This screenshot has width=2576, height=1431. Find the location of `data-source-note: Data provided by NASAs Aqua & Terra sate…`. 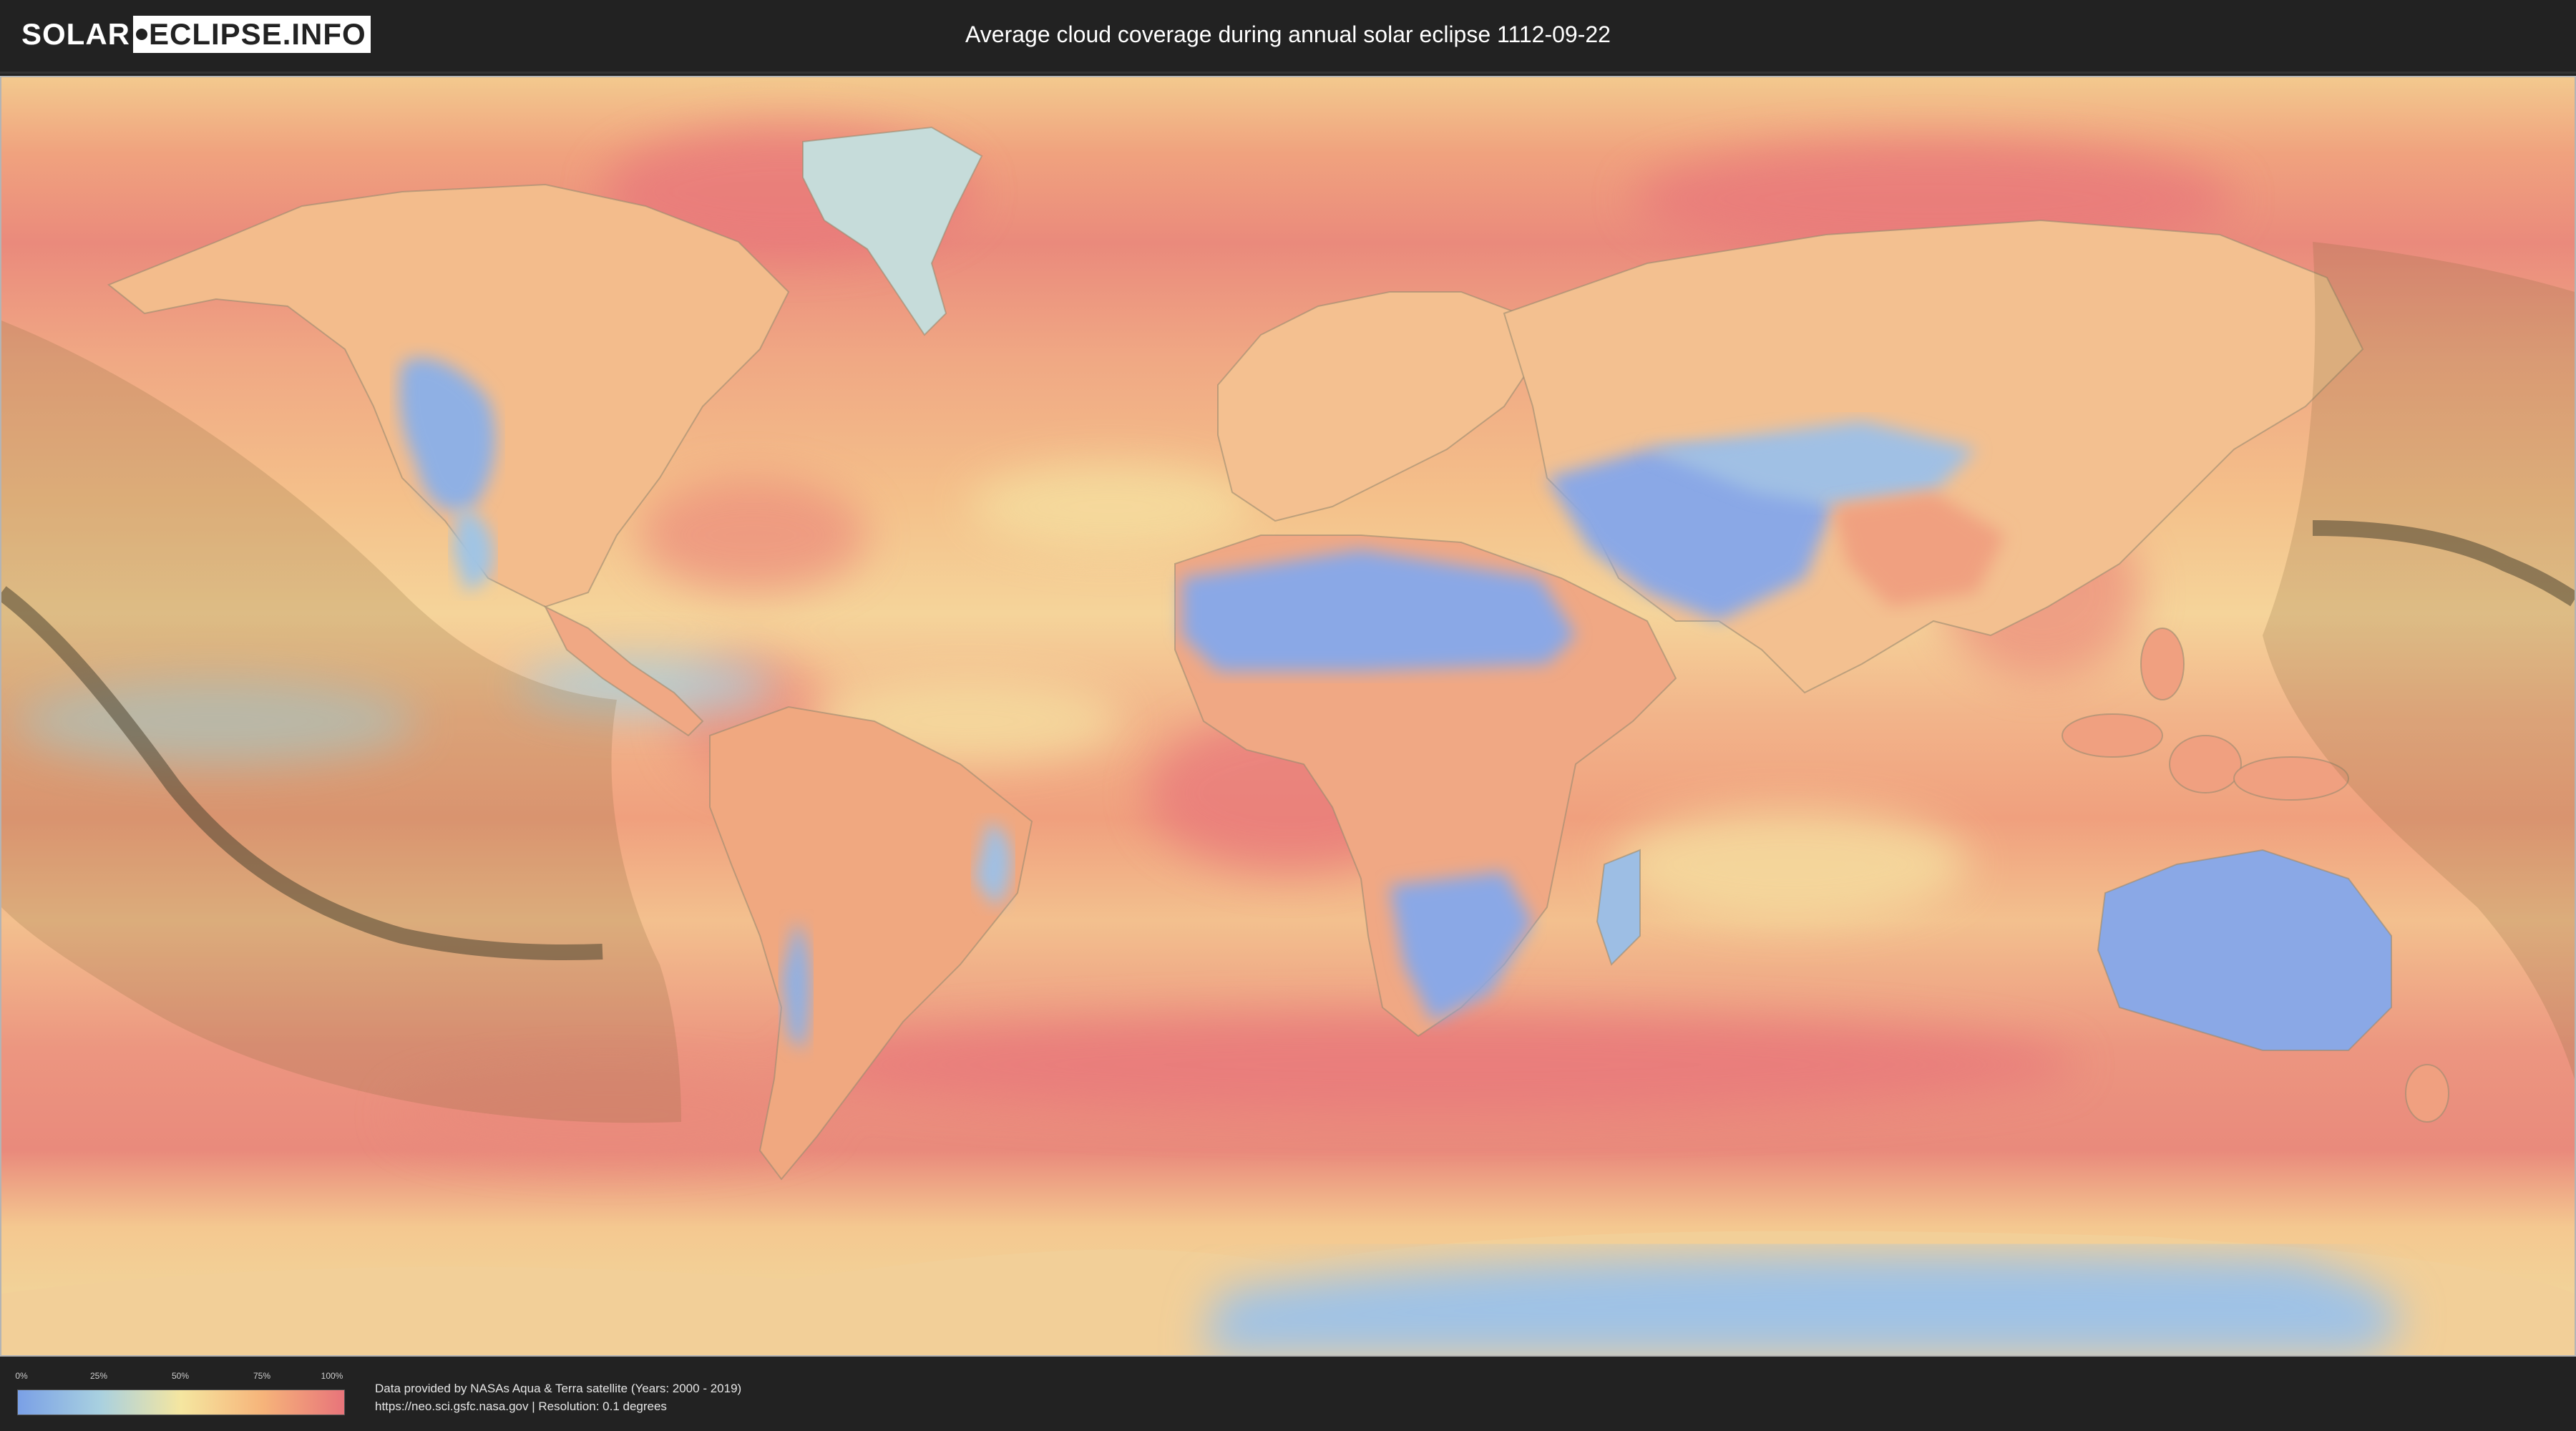

data-source-note: Data provided by NASAs Aqua & Terra sate… is located at coordinates (558, 1397).